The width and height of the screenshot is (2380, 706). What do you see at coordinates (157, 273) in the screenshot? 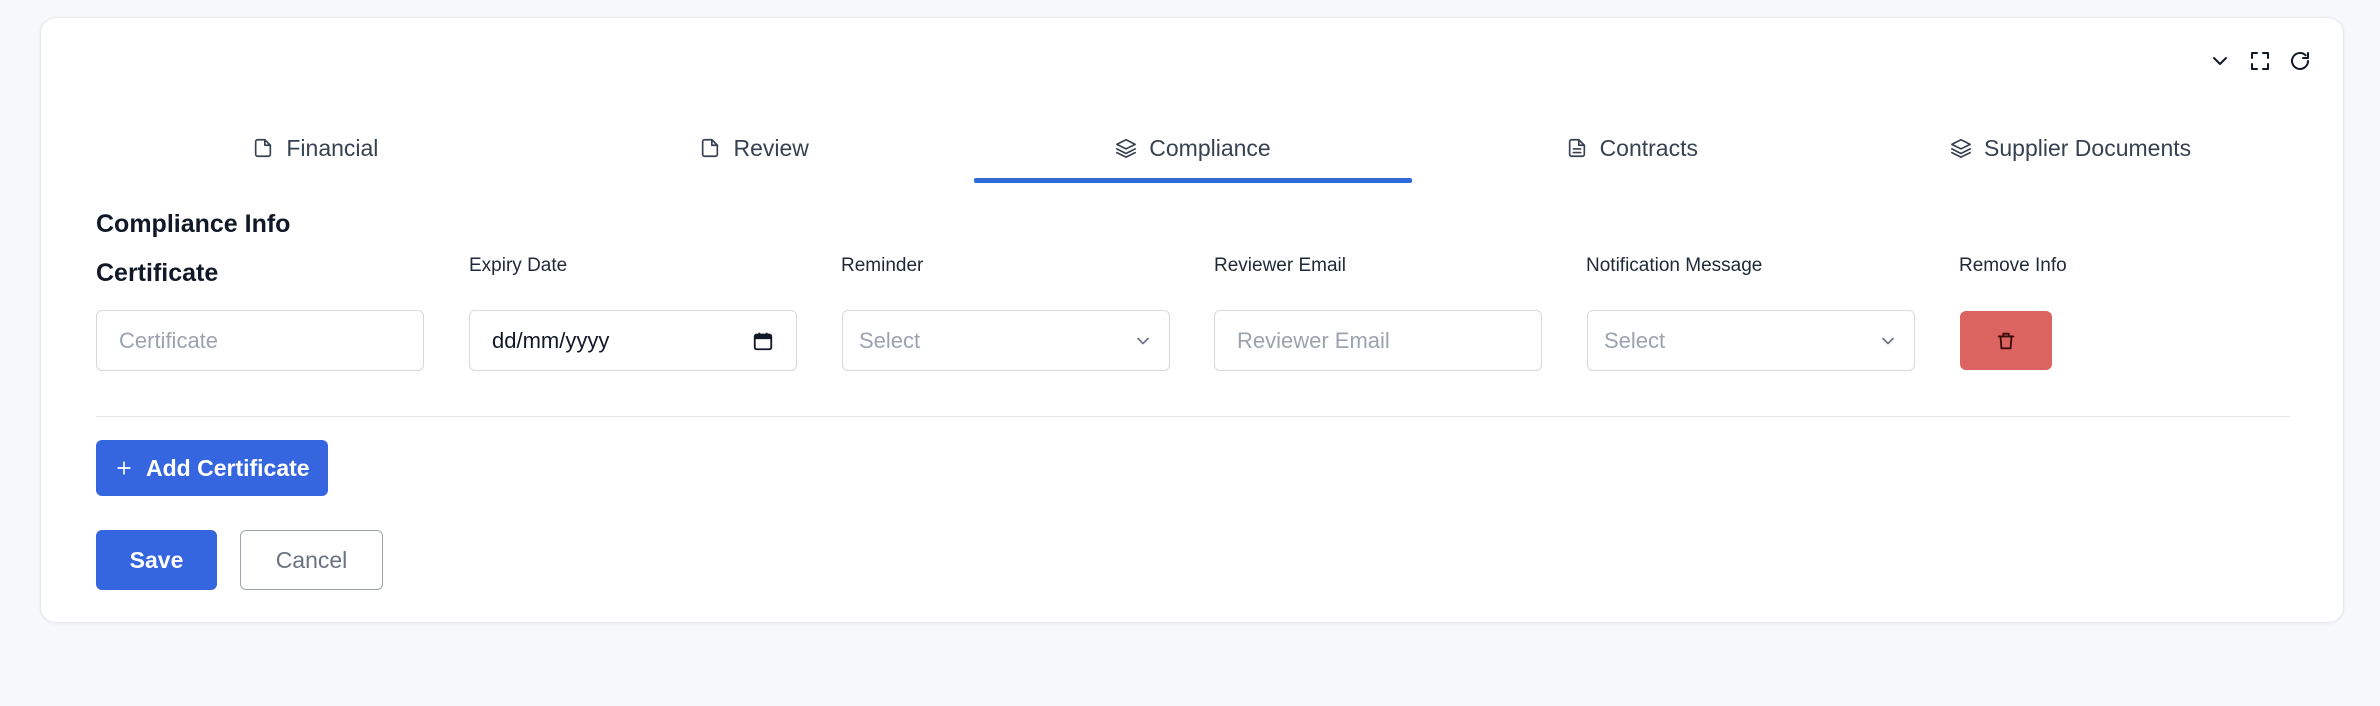
I see `certificate-label: Certificate` at bounding box center [157, 273].